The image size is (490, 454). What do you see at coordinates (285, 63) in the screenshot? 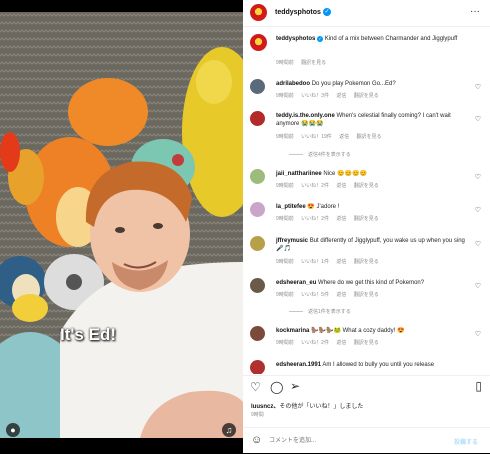
I see `caption-time: 9時間前` at bounding box center [285, 63].